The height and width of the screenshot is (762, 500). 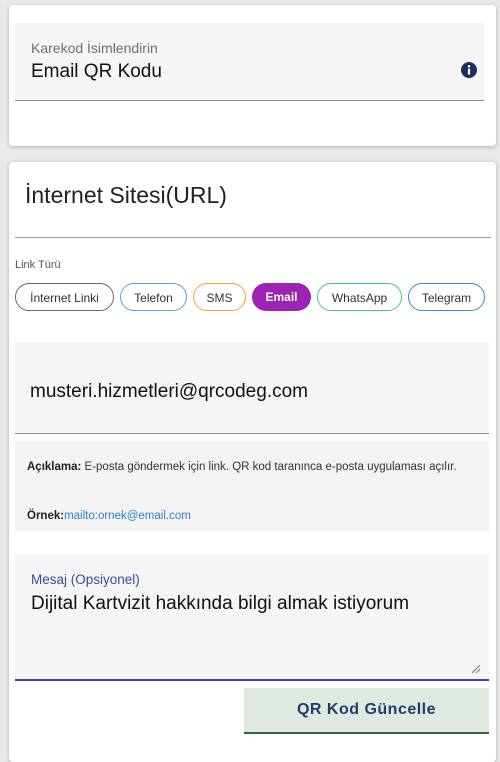 What do you see at coordinates (446, 297) in the screenshot?
I see `chip-telegram: Telegram` at bounding box center [446, 297].